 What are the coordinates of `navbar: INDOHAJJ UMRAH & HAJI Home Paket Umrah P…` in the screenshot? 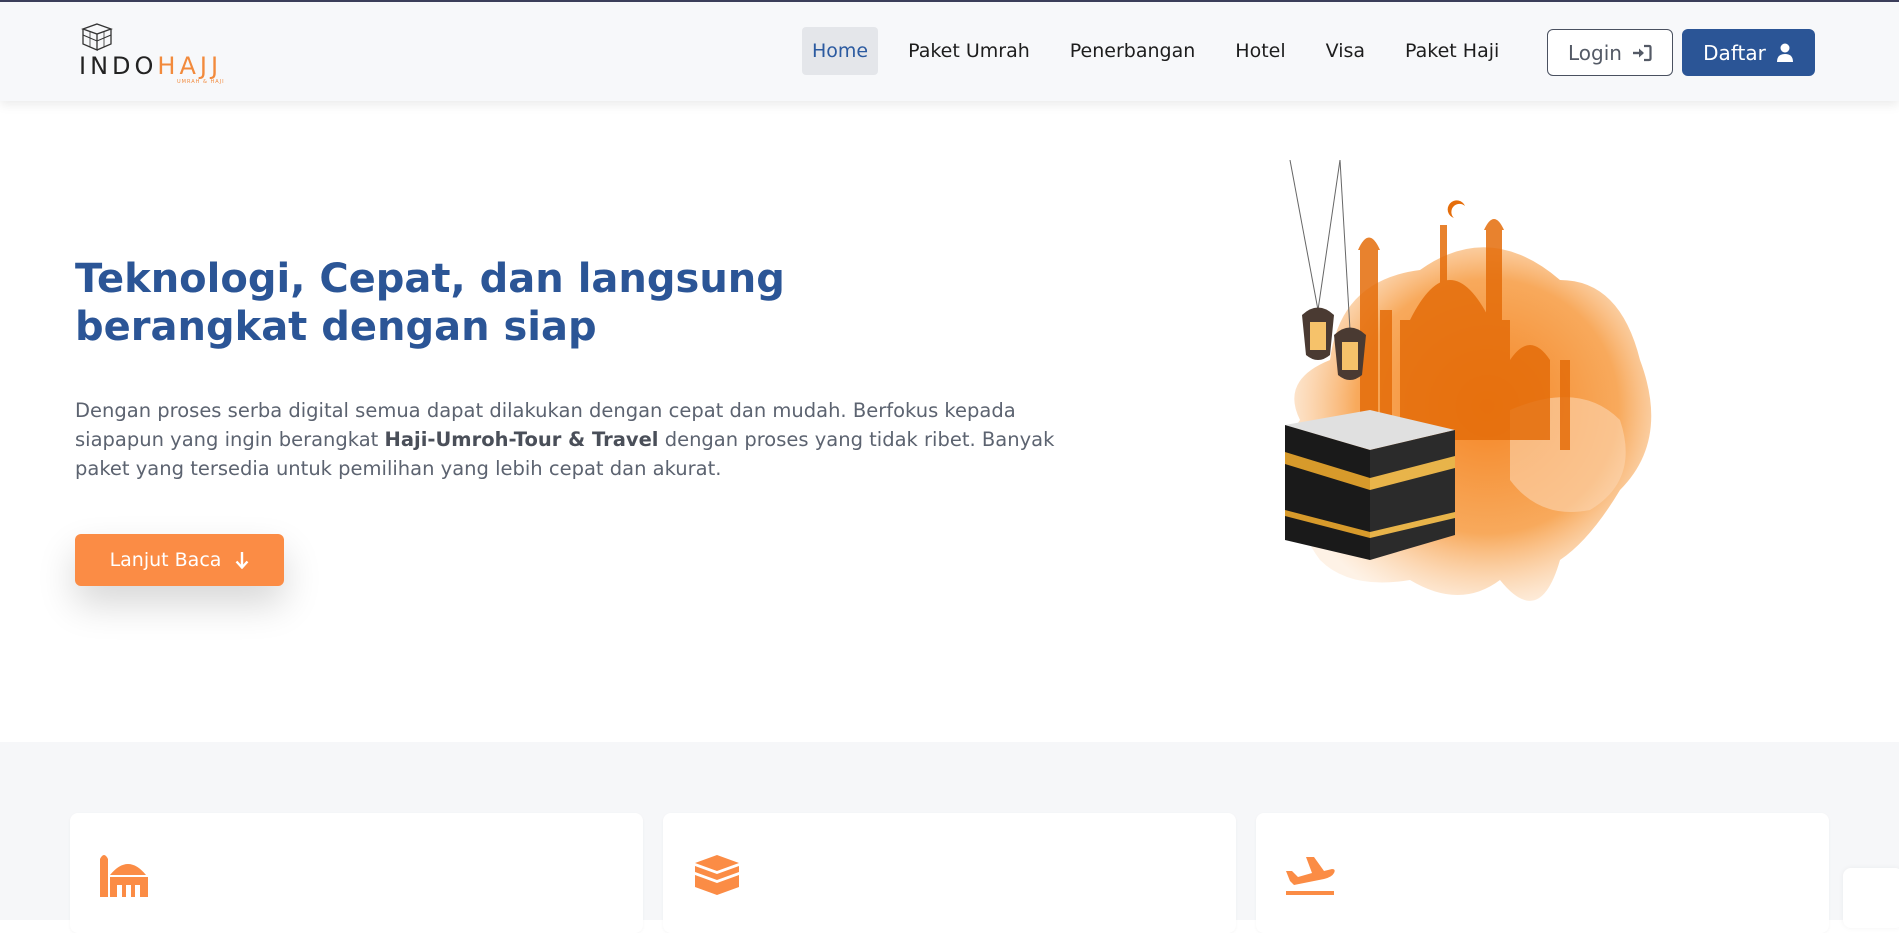 It's located at (949, 51).